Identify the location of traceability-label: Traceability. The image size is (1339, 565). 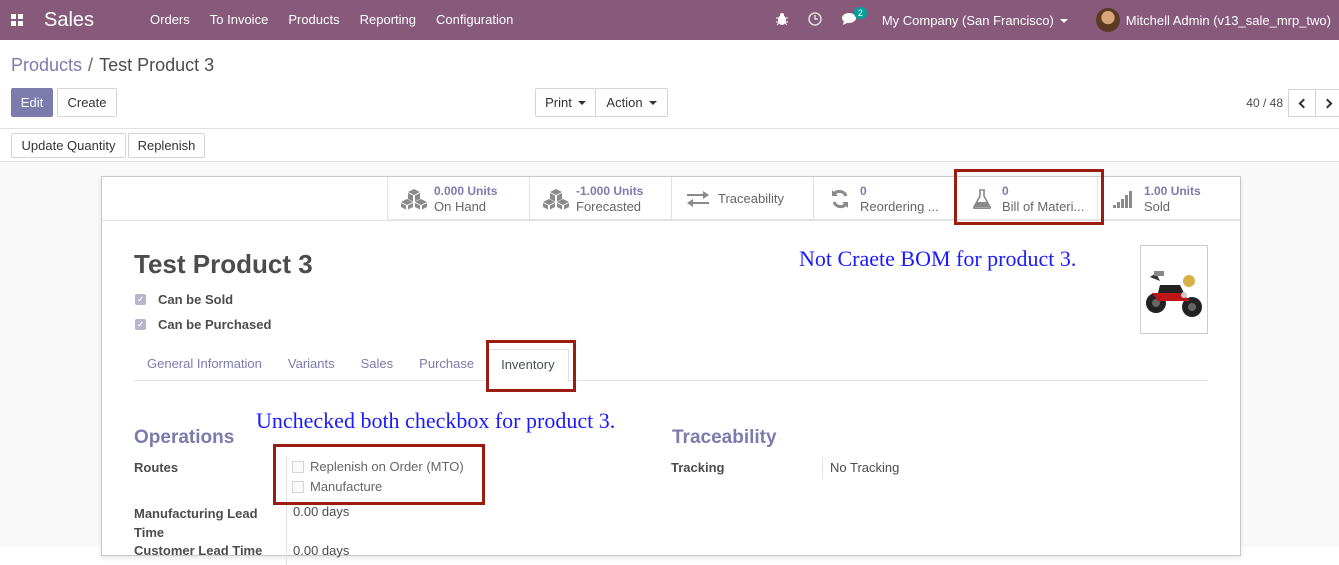
(751, 198).